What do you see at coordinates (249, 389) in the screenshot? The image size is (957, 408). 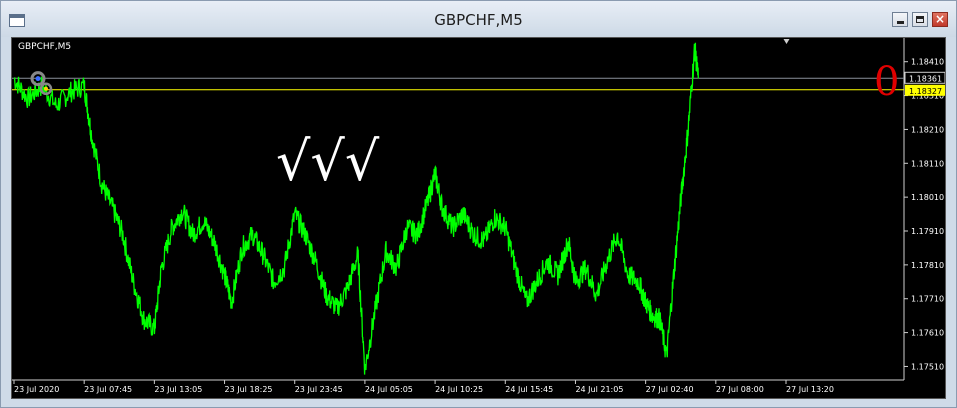 I see `time-tick-label: 23 Jul 18:25` at bounding box center [249, 389].